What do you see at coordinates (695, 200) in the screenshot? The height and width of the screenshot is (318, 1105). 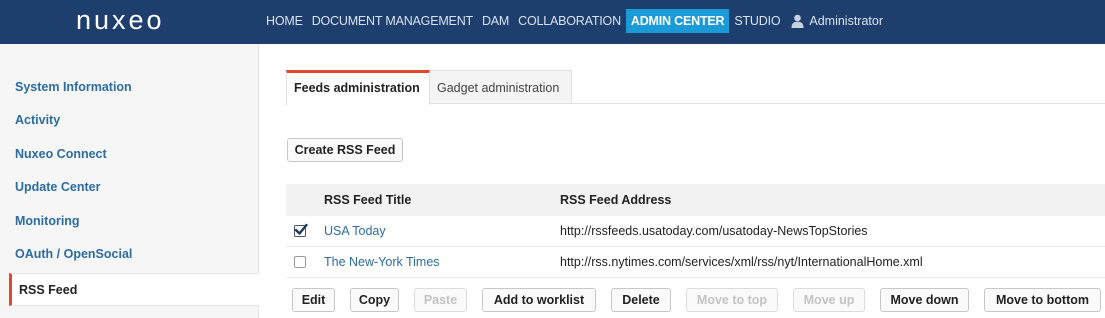 I see `table-header: RSS Feed Title RSS Feed Address` at bounding box center [695, 200].